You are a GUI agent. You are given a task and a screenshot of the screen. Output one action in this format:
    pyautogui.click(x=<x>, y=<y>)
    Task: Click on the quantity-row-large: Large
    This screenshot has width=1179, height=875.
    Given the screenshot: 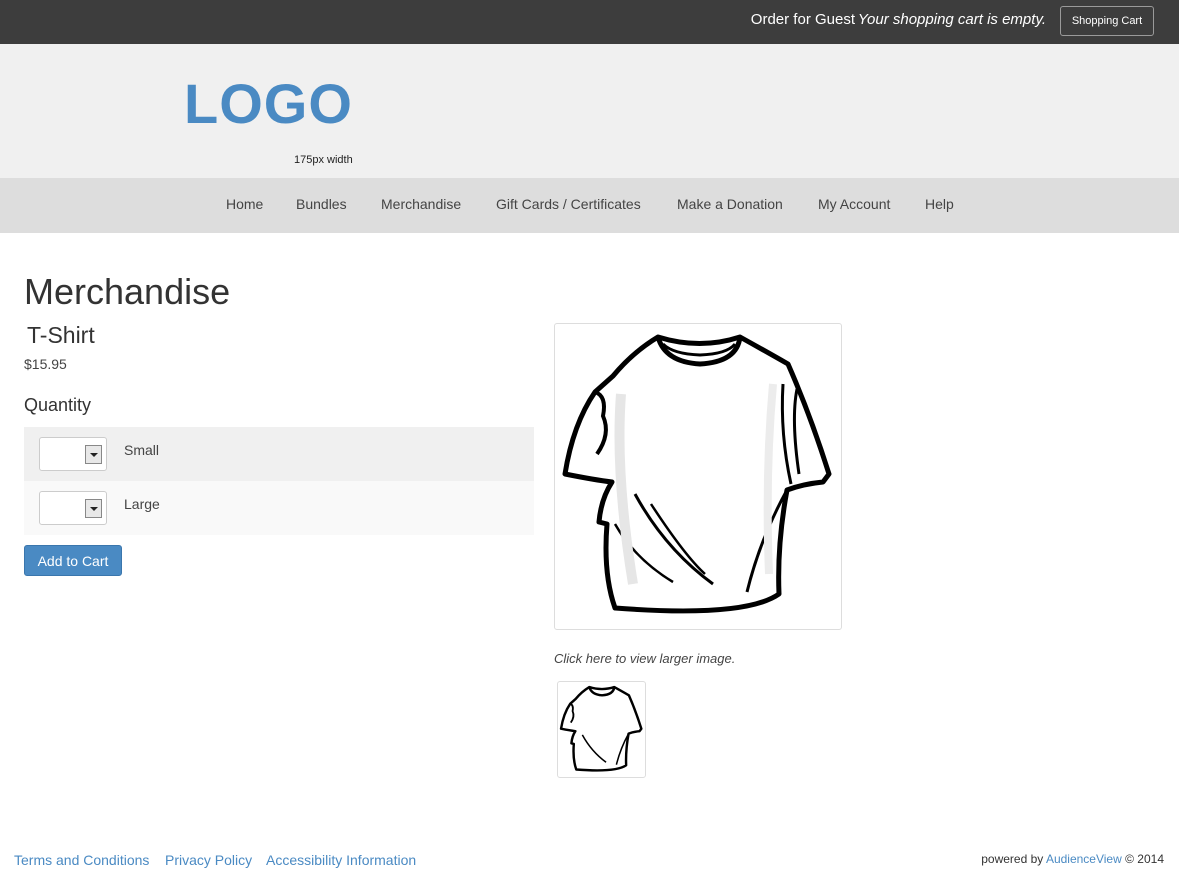 What is the action you would take?
    pyautogui.click(x=279, y=508)
    